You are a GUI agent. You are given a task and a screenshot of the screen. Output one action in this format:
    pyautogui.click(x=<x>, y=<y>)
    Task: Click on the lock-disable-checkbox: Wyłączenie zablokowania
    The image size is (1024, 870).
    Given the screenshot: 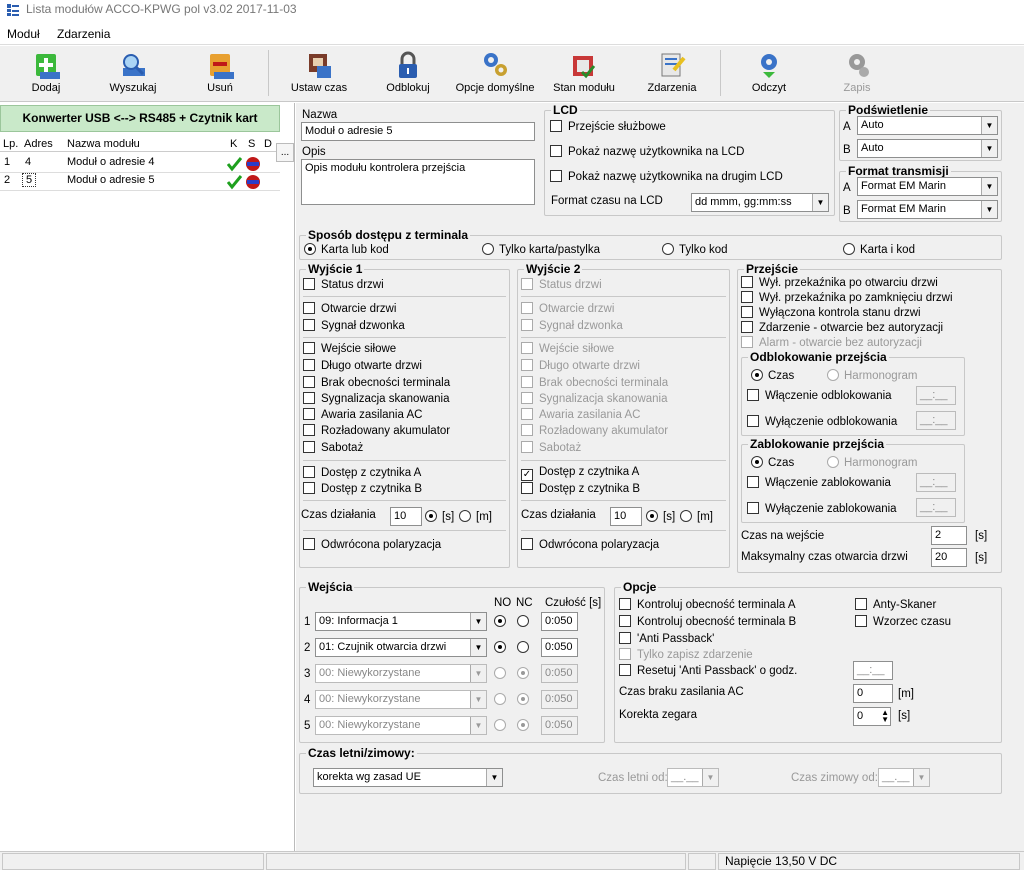 What is the action you would take?
    pyautogui.click(x=822, y=509)
    